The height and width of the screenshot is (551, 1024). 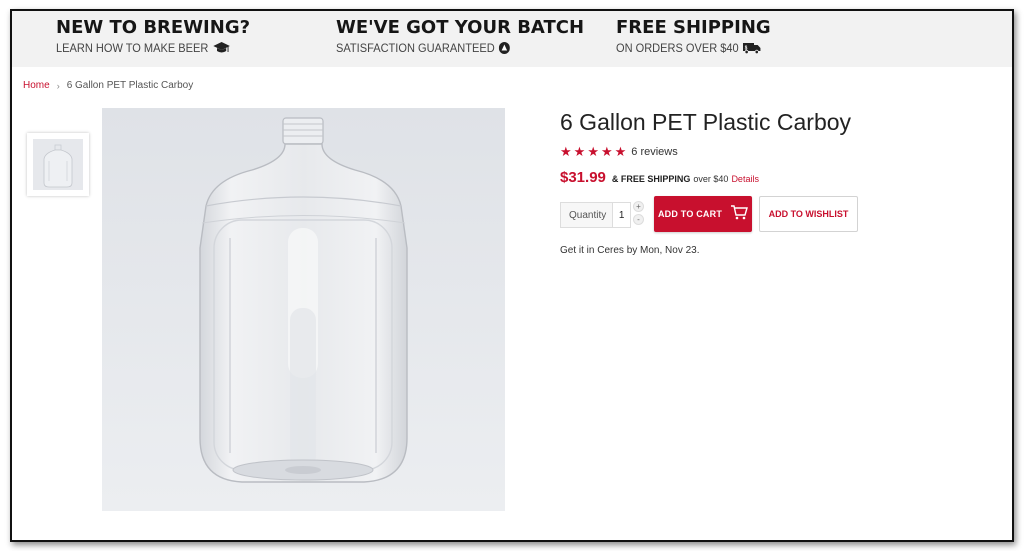 I want to click on add-to-wishlist-label: ADD TO WISHLIST, so click(x=808, y=214).